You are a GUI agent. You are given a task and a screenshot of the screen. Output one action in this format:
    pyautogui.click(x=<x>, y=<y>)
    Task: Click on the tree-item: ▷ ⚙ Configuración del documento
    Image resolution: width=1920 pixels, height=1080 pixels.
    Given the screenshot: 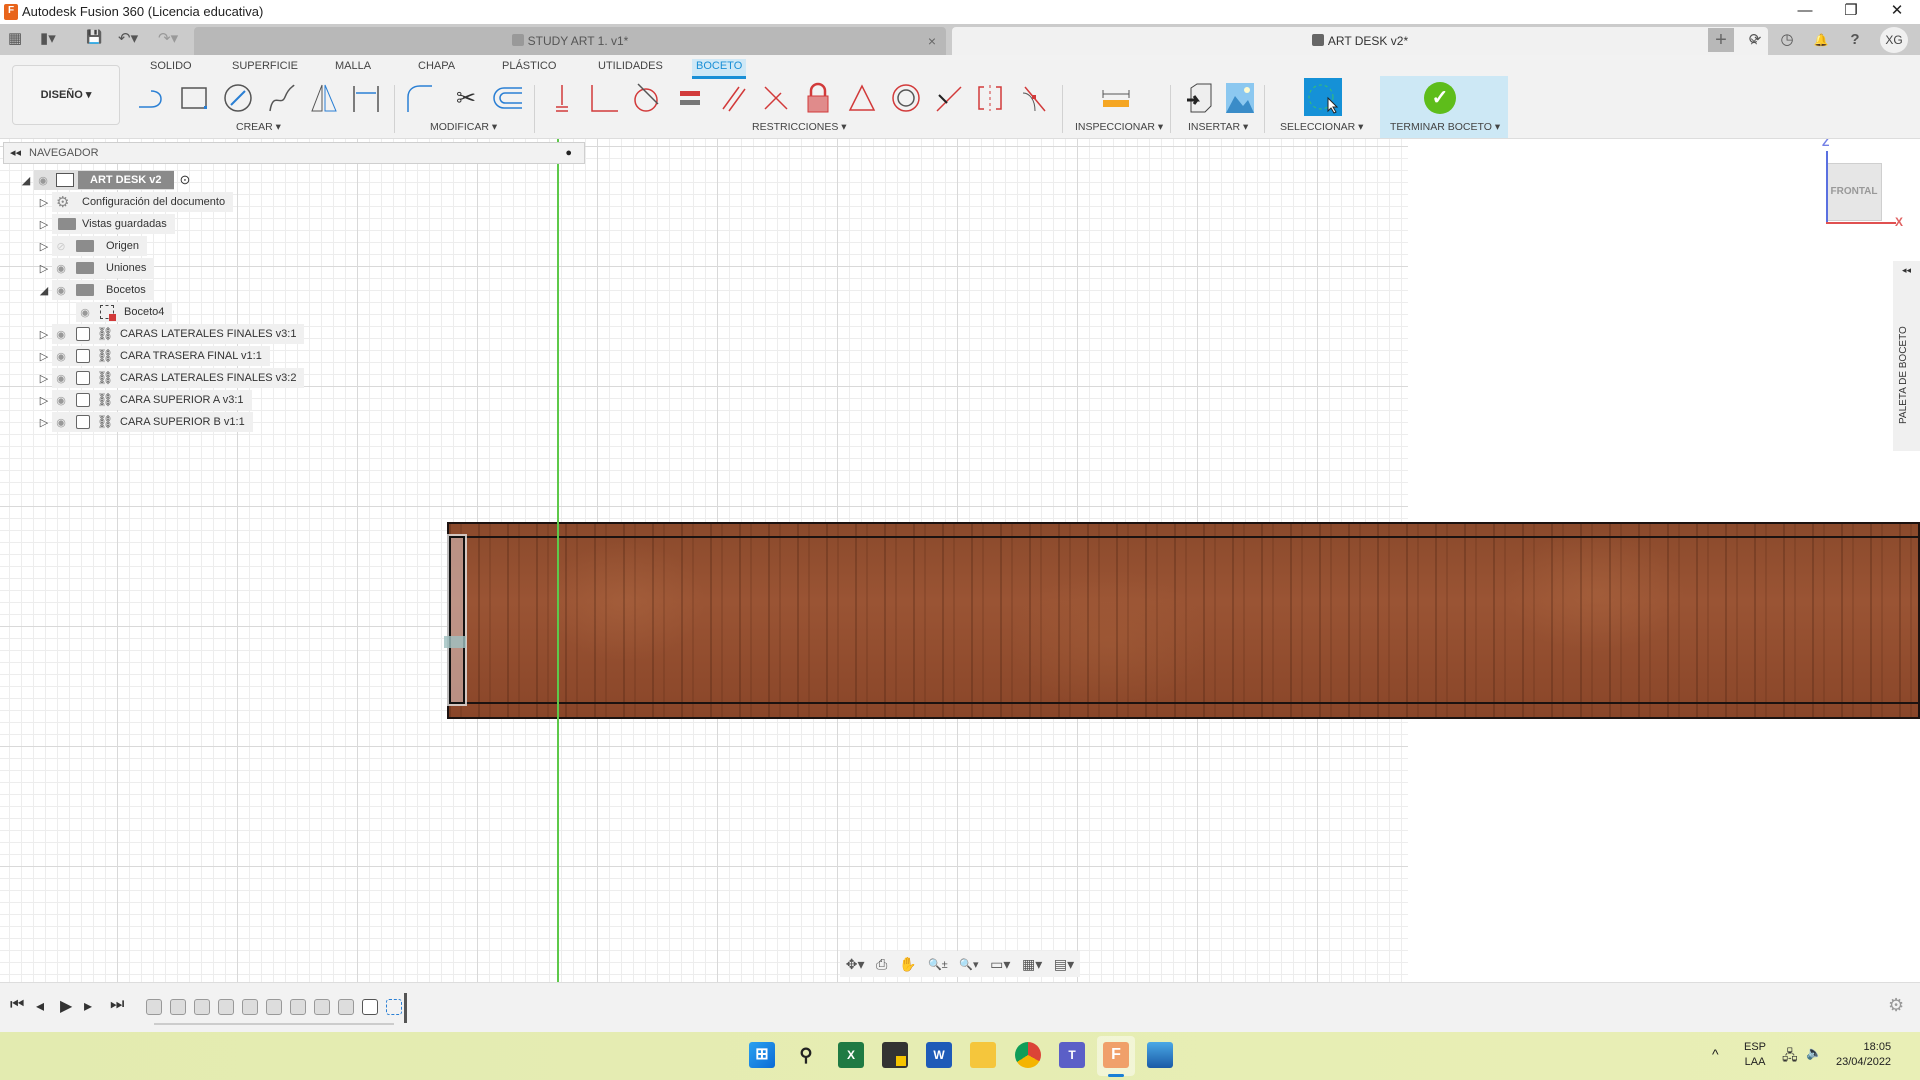 What is the action you would take?
    pyautogui.click(x=161, y=202)
    